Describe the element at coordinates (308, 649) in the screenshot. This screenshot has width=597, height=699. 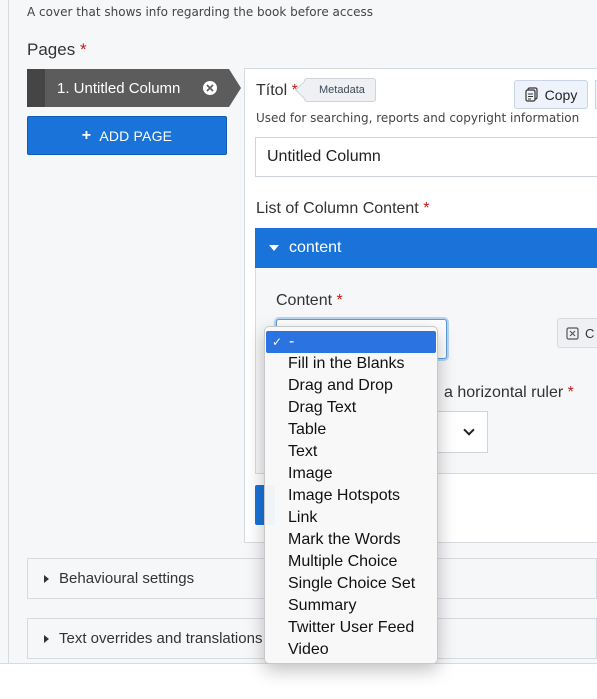
I see `option-label: Video` at that location.